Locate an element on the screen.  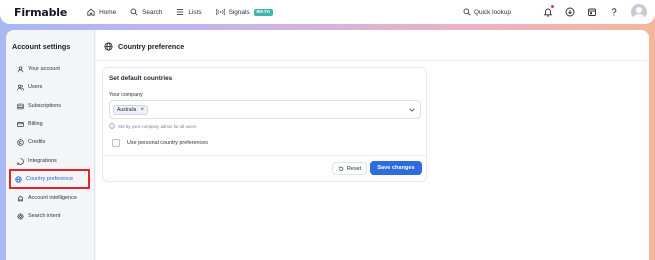
personal-preferences-checkbox is located at coordinates (116, 143).